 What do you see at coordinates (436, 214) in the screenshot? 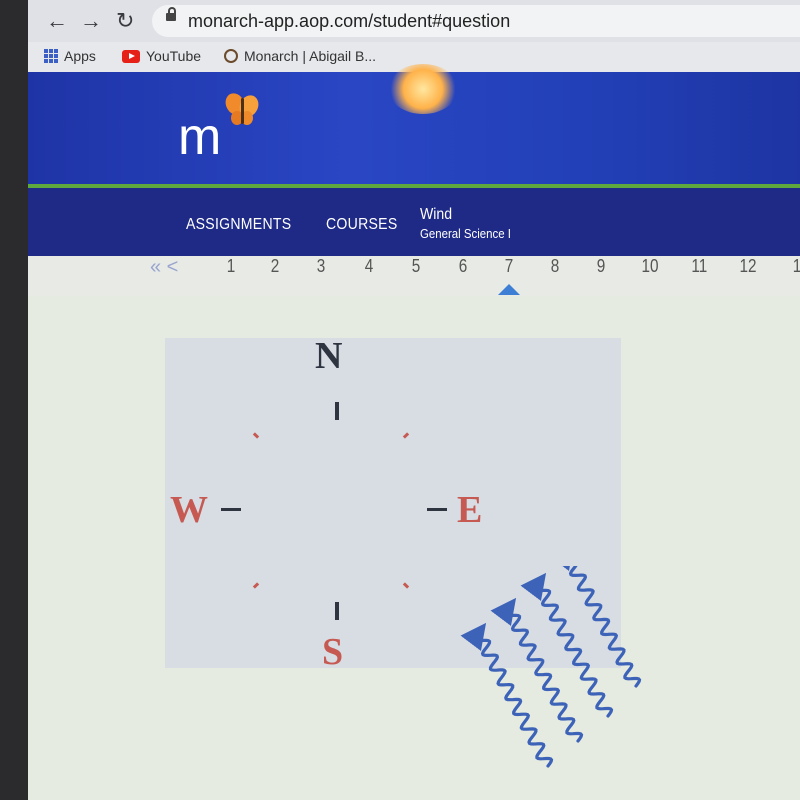
I see `lesson-title: Wind` at bounding box center [436, 214].